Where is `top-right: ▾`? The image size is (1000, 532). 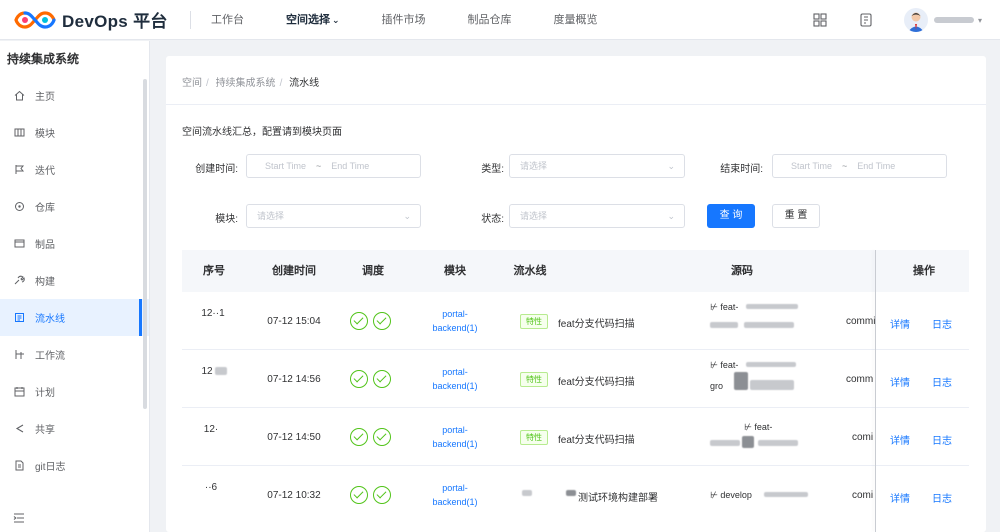 top-right: ▾ is located at coordinates (906, 20).